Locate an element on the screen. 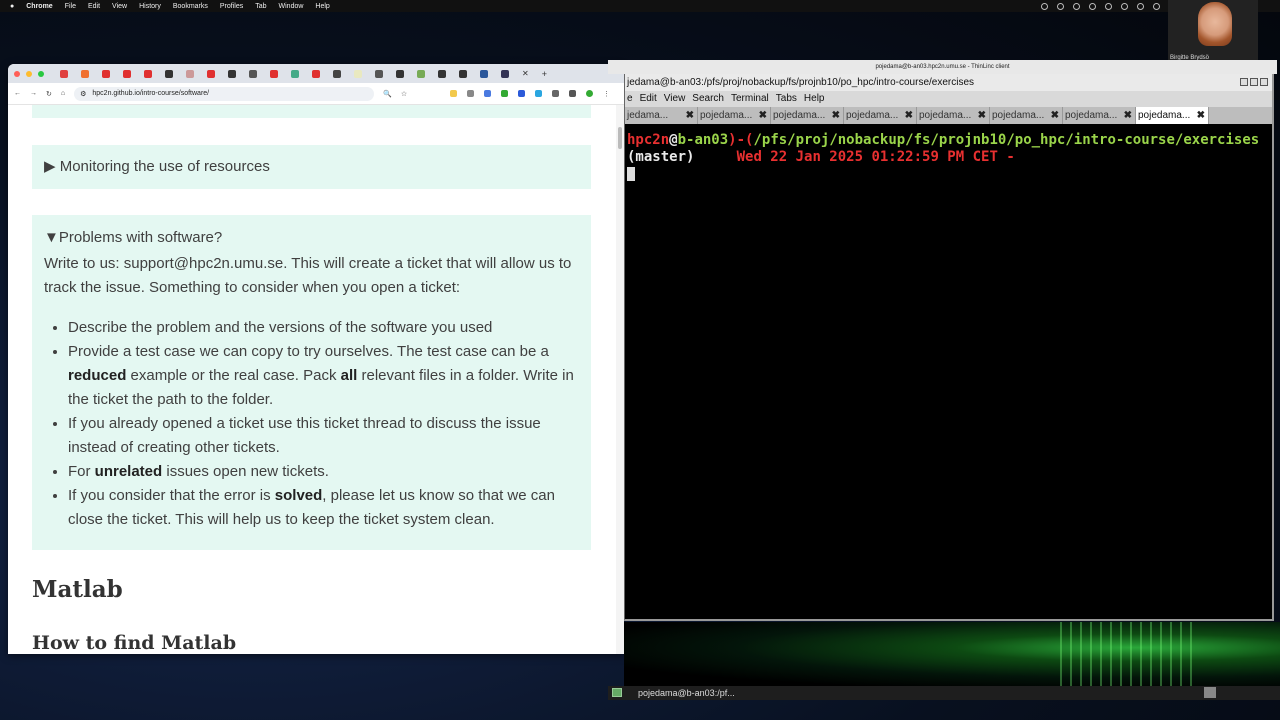 The image size is (1280, 720). menu-terminal: Terminal is located at coordinates (750, 99).